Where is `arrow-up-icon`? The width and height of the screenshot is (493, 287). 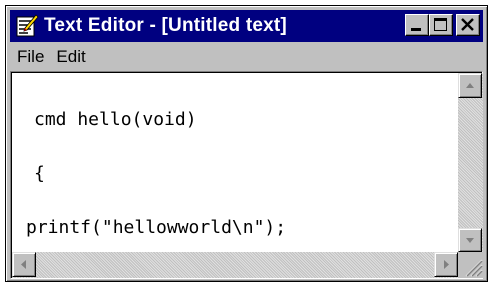
arrow-up-icon is located at coordinates (470, 85).